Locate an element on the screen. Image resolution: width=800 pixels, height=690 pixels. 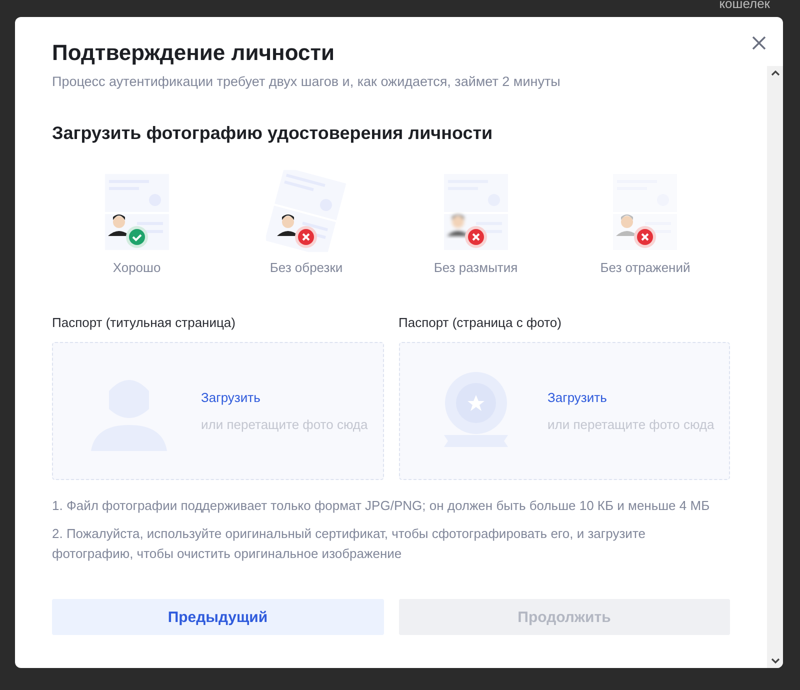
wallet-menu-link: кошелек is located at coordinates (744, 5).